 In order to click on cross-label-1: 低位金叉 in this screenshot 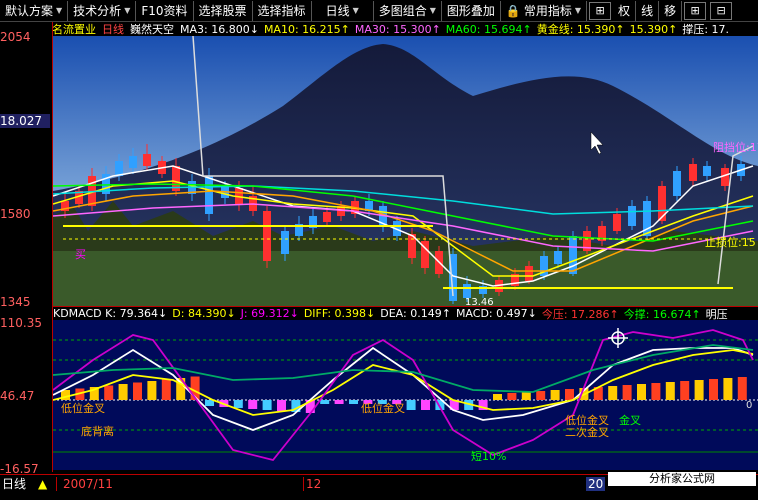, I will do `click(83, 408)`.